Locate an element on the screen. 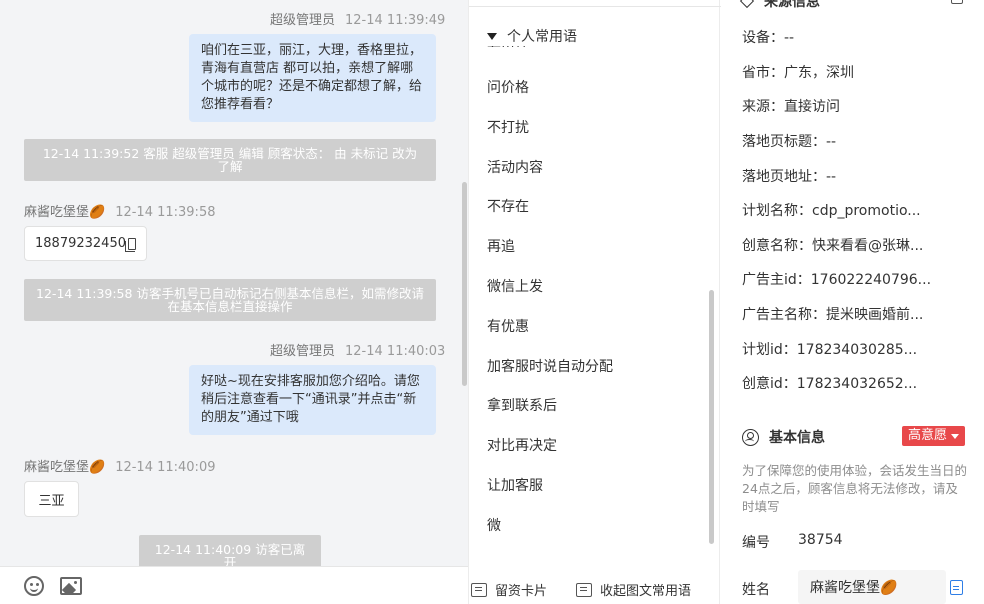  id-label: 编号 is located at coordinates (756, 543).